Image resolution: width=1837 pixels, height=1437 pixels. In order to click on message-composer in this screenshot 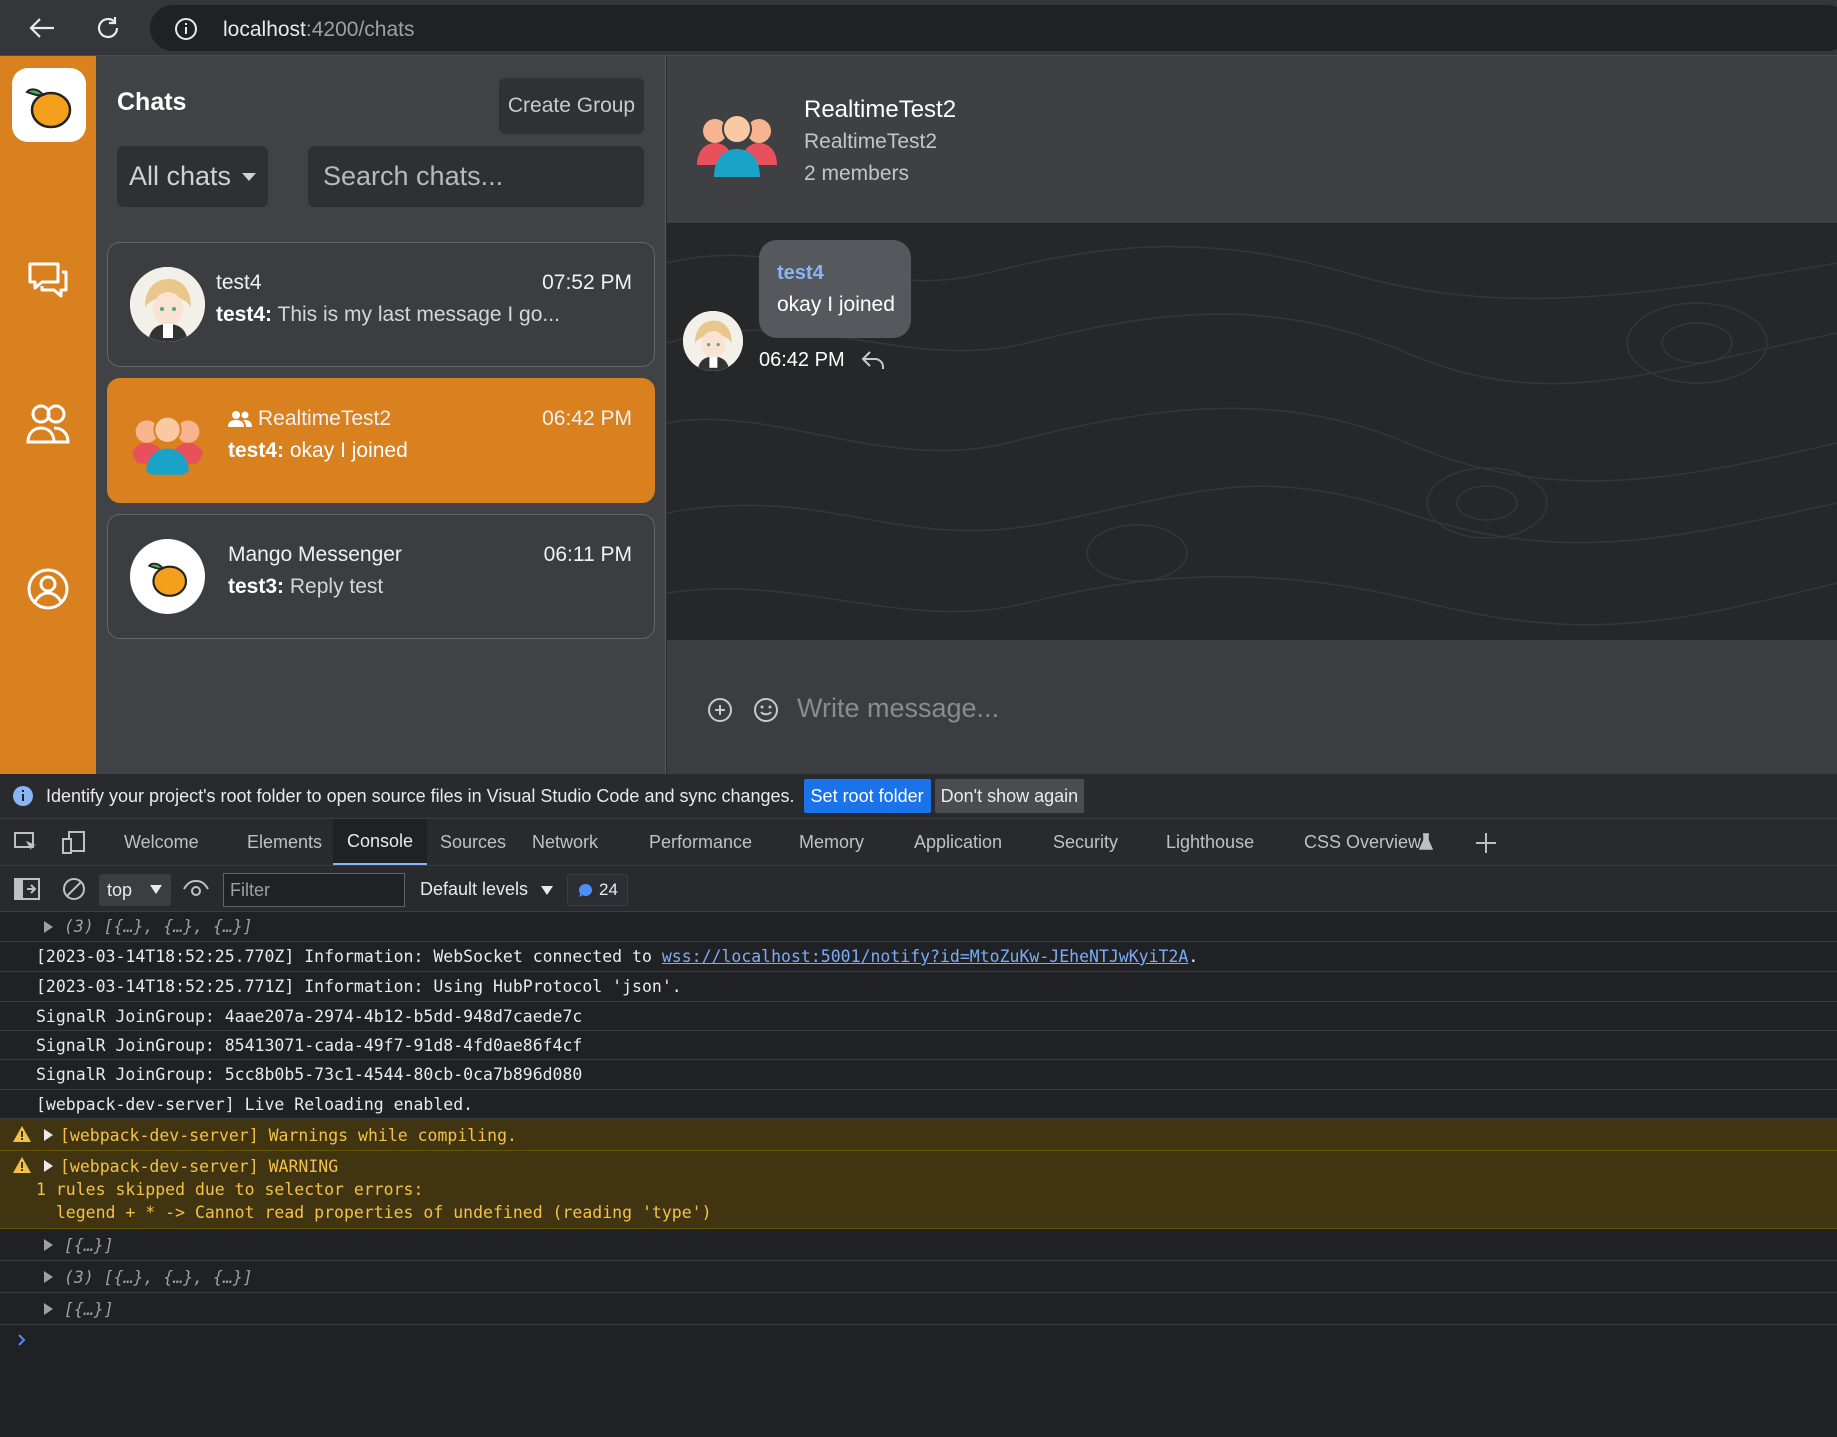, I will do `click(1252, 707)`.